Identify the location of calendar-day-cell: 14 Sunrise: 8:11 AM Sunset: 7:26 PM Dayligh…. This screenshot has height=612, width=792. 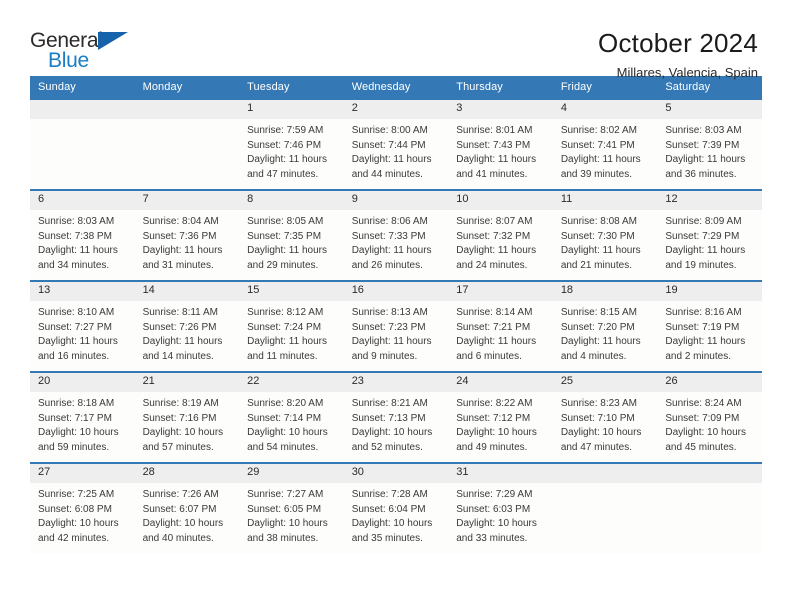
(187, 326).